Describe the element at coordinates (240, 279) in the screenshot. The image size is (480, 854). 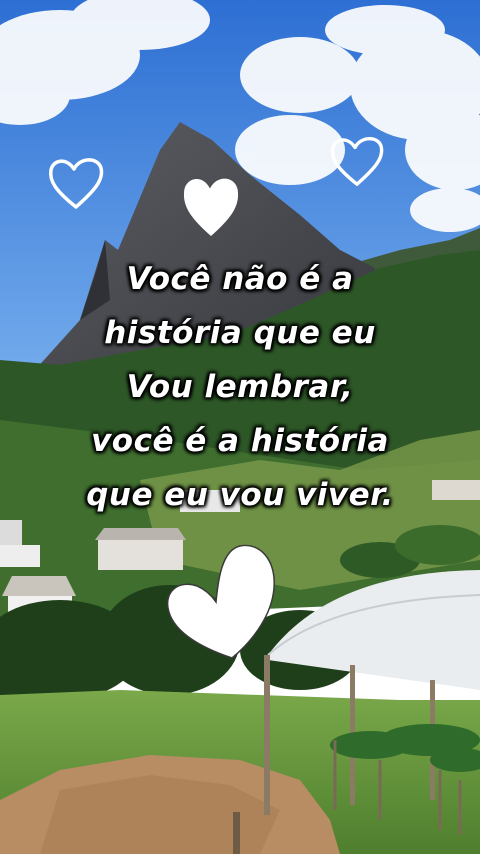
I see `quote-line: Você não é a` at that location.